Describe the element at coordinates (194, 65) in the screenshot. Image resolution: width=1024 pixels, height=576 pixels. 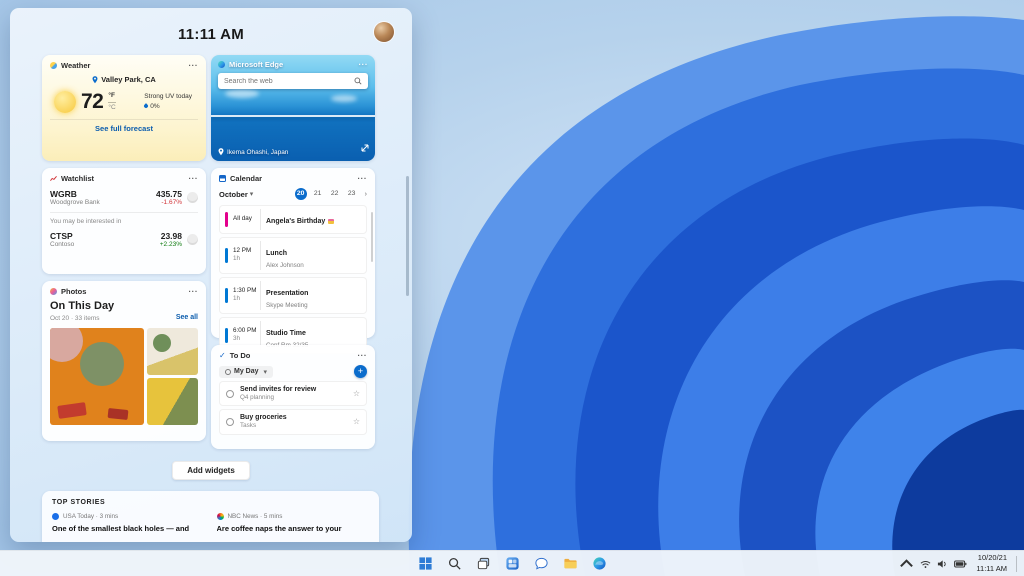
I see `weather-menu-button: ···` at that location.